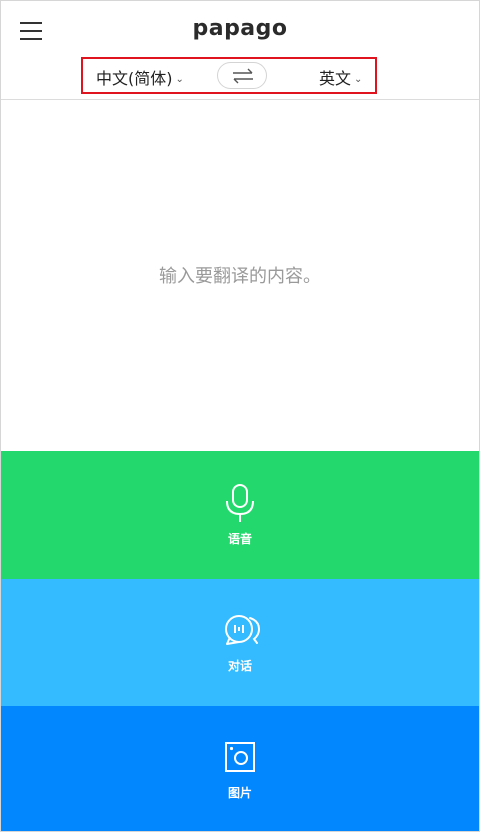 The image size is (480, 832). I want to click on target-language-label: 英文, so click(335, 78).